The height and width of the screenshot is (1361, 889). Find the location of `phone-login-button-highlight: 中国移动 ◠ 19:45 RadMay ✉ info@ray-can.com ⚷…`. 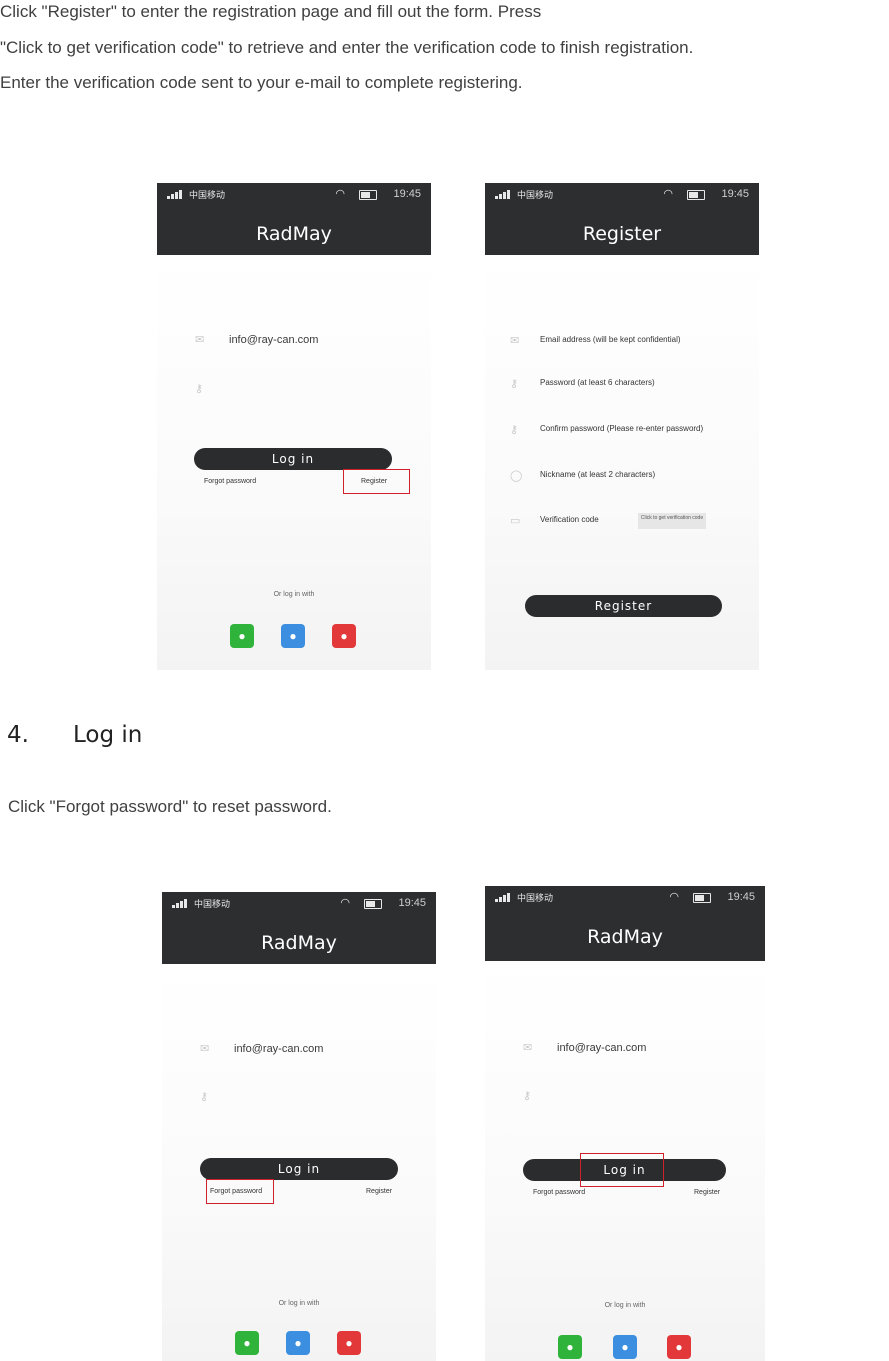

phone-login-button-highlight: 中国移动 ◠ 19:45 RadMay ✉ info@ray-can.com ⚷… is located at coordinates (625, 1123).